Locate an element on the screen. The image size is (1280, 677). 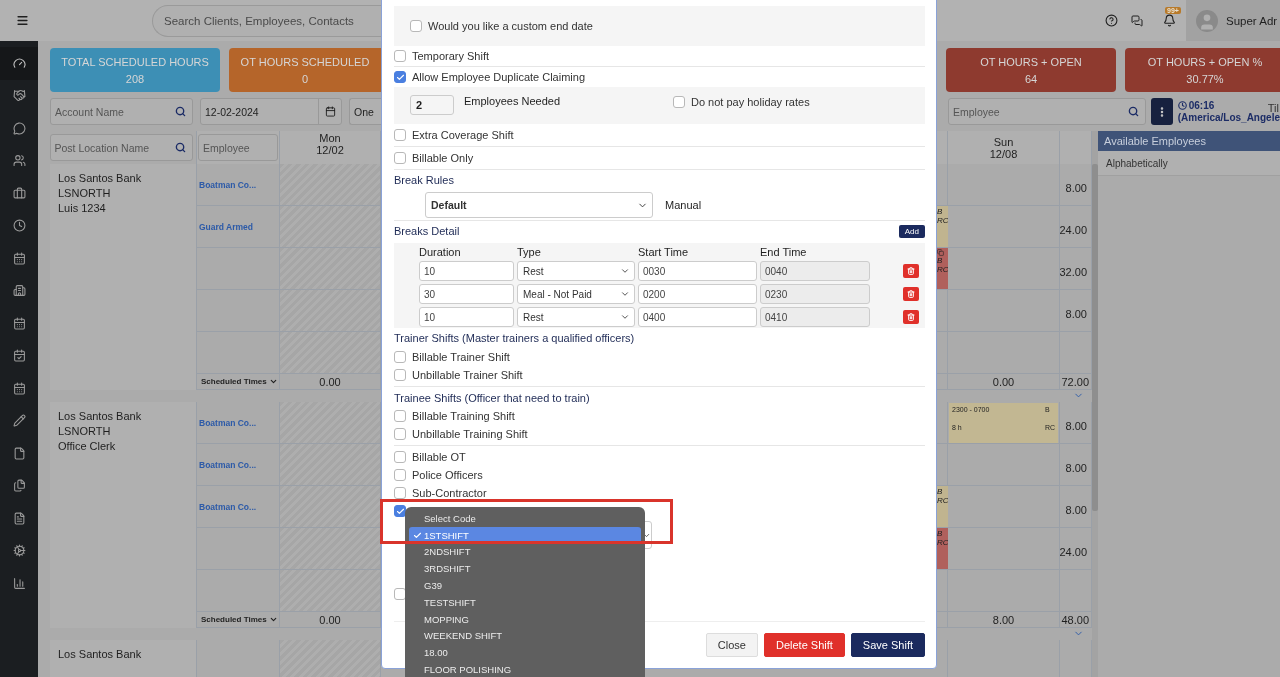
start-time-field: 0400 is located at coordinates (697, 317).